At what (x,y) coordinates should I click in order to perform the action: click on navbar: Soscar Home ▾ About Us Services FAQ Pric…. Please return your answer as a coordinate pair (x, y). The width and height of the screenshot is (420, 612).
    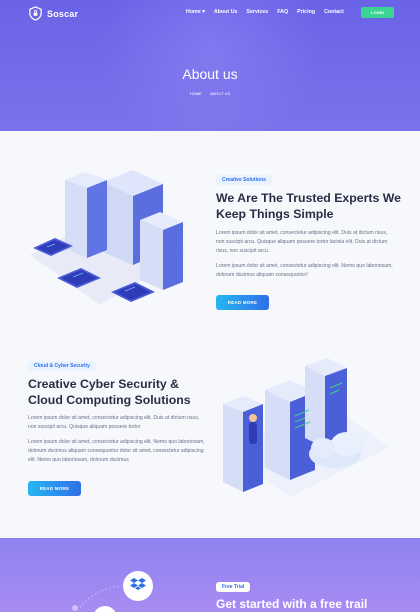
    Looking at the image, I should click on (210, 13).